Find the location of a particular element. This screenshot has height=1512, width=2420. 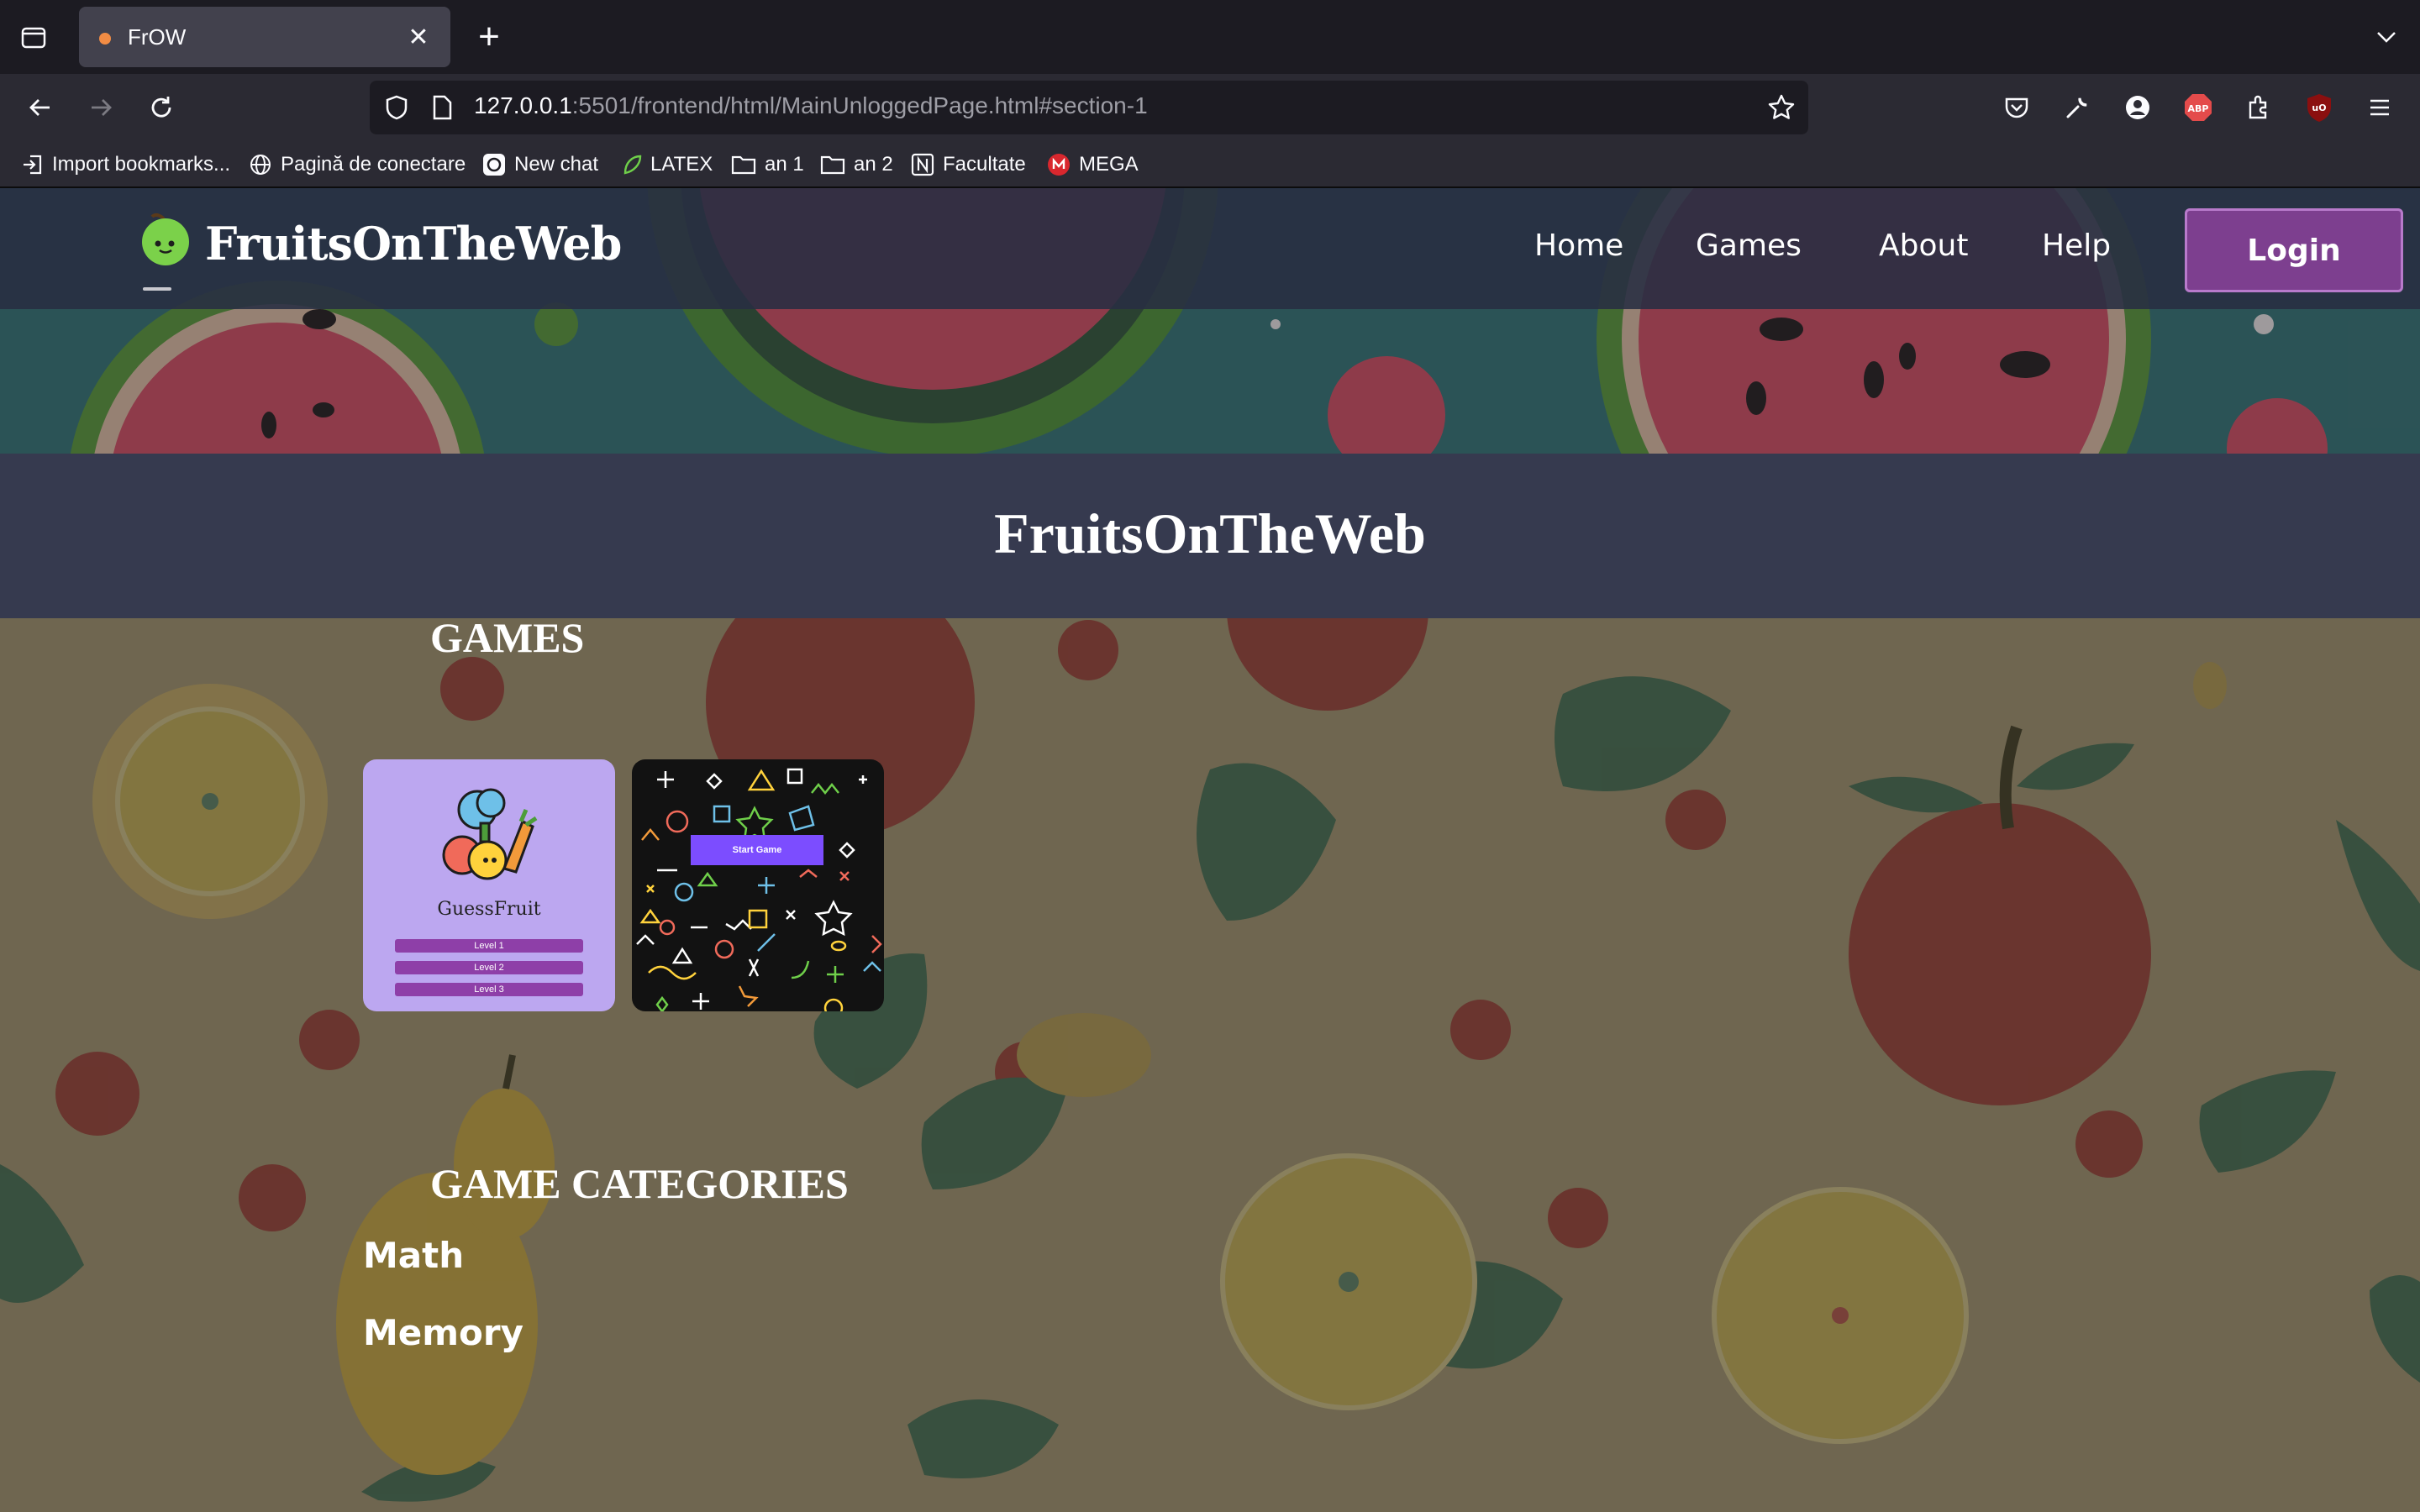

bookmark-label: Pagină de conectare is located at coordinates (374, 164).